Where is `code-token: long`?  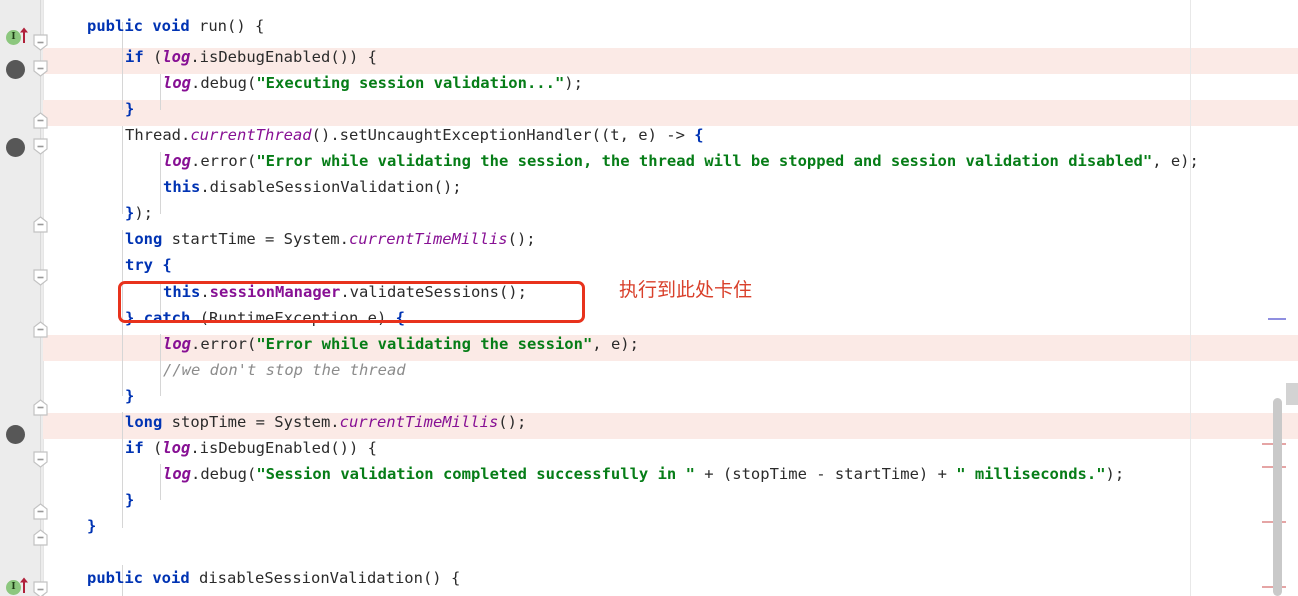 code-token: long is located at coordinates (144, 239).